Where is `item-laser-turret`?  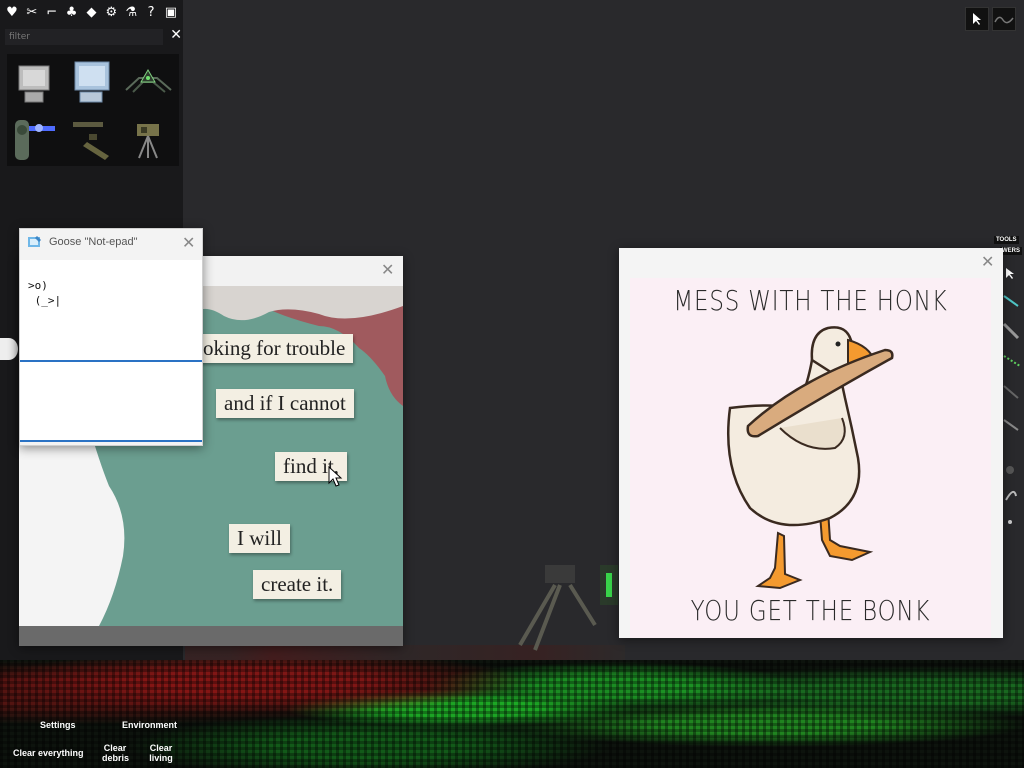
item-laser-turret is located at coordinates (36, 139).